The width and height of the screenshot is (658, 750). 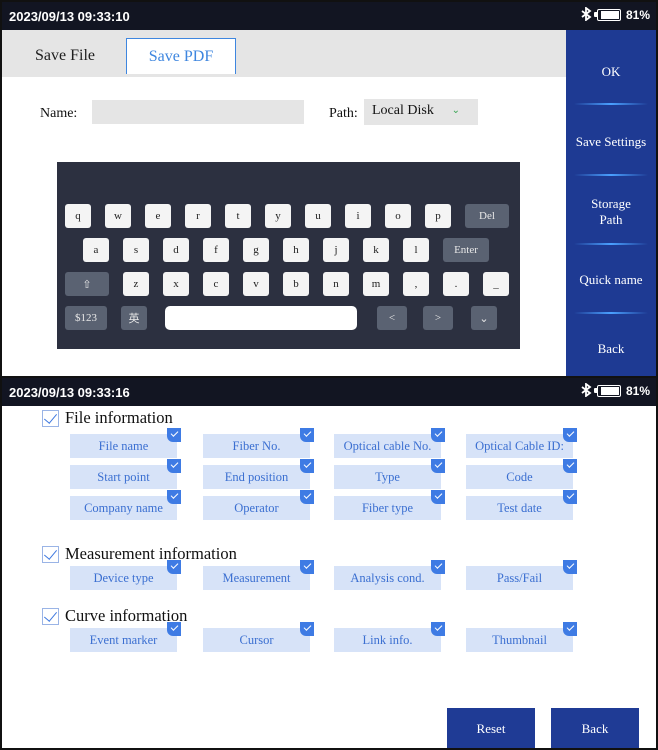 What do you see at coordinates (256, 284) in the screenshot?
I see `key-v: v` at bounding box center [256, 284].